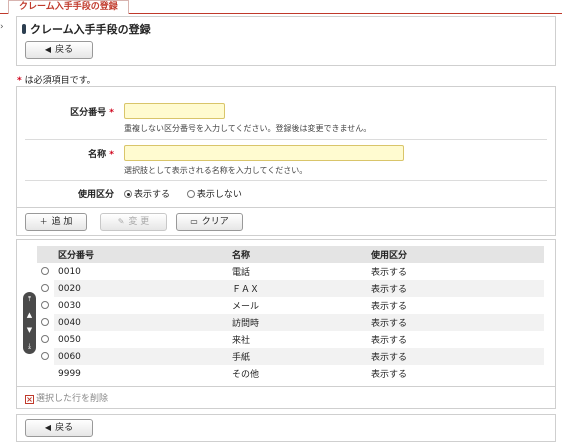  I want to click on cell-code: 0030, so click(69, 305).